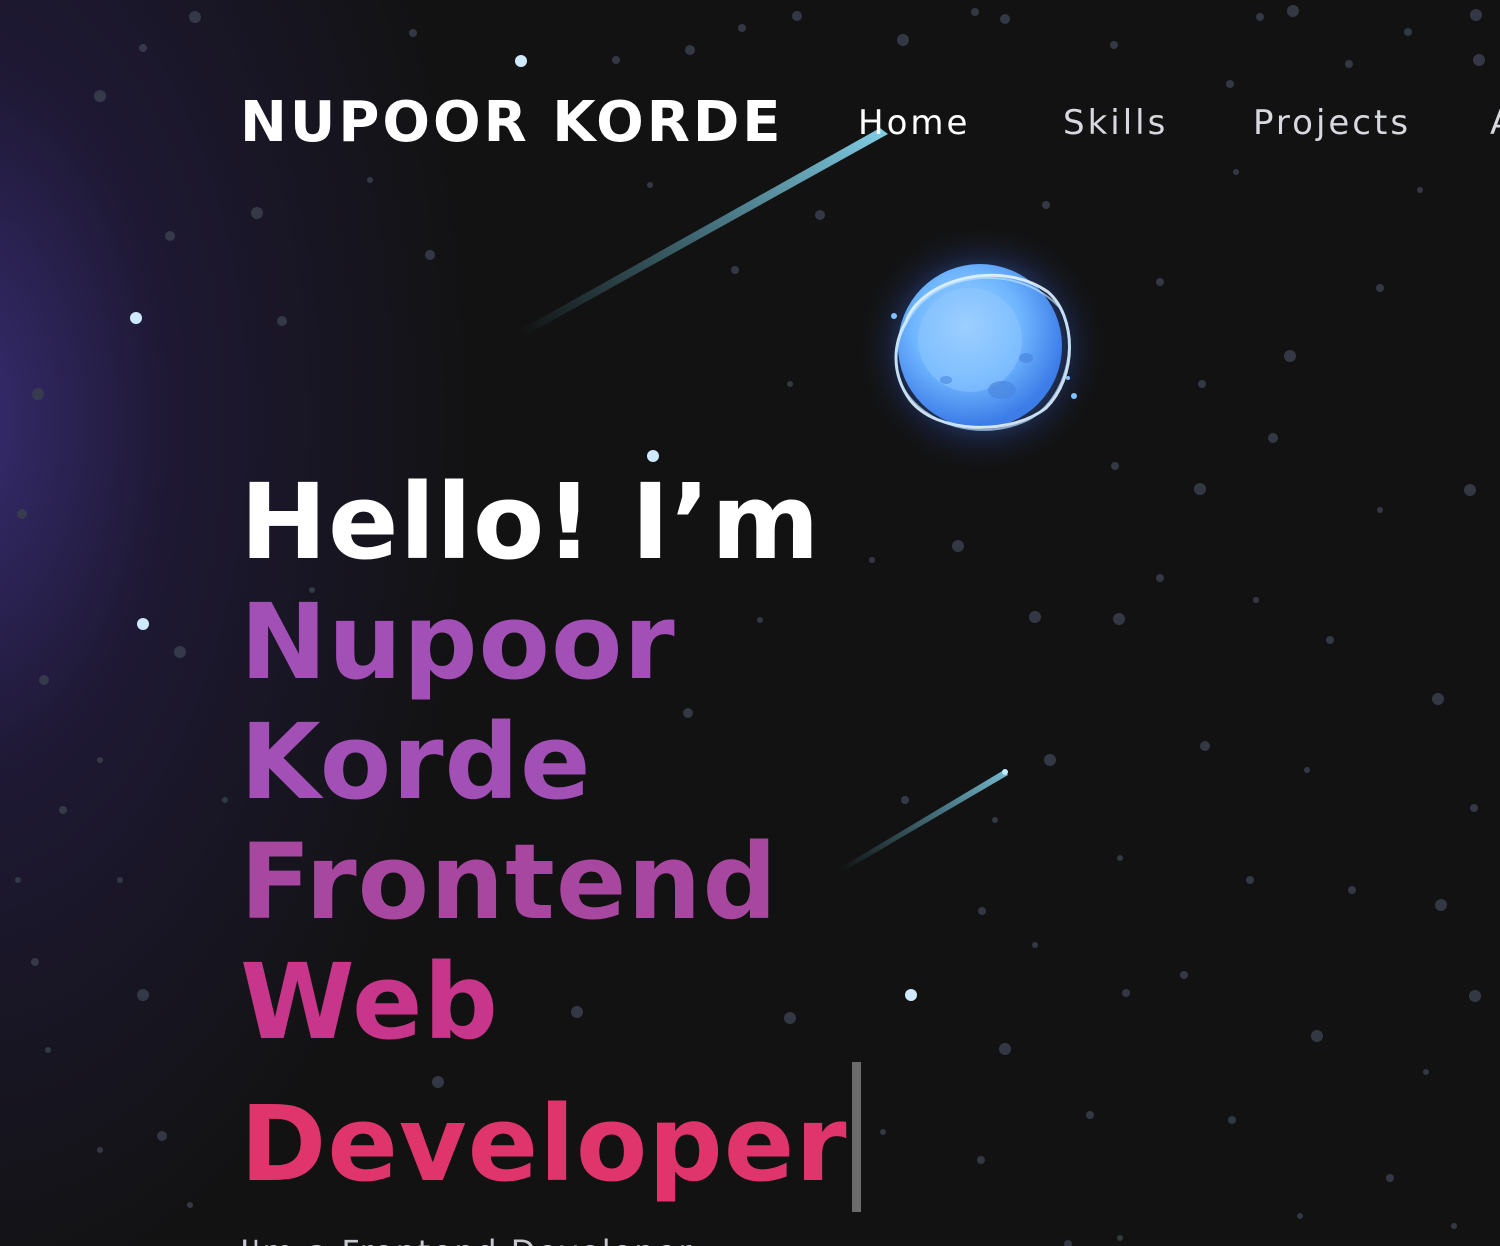  What do you see at coordinates (544, 1144) in the screenshot?
I see `hero-typed-text: Developer` at bounding box center [544, 1144].